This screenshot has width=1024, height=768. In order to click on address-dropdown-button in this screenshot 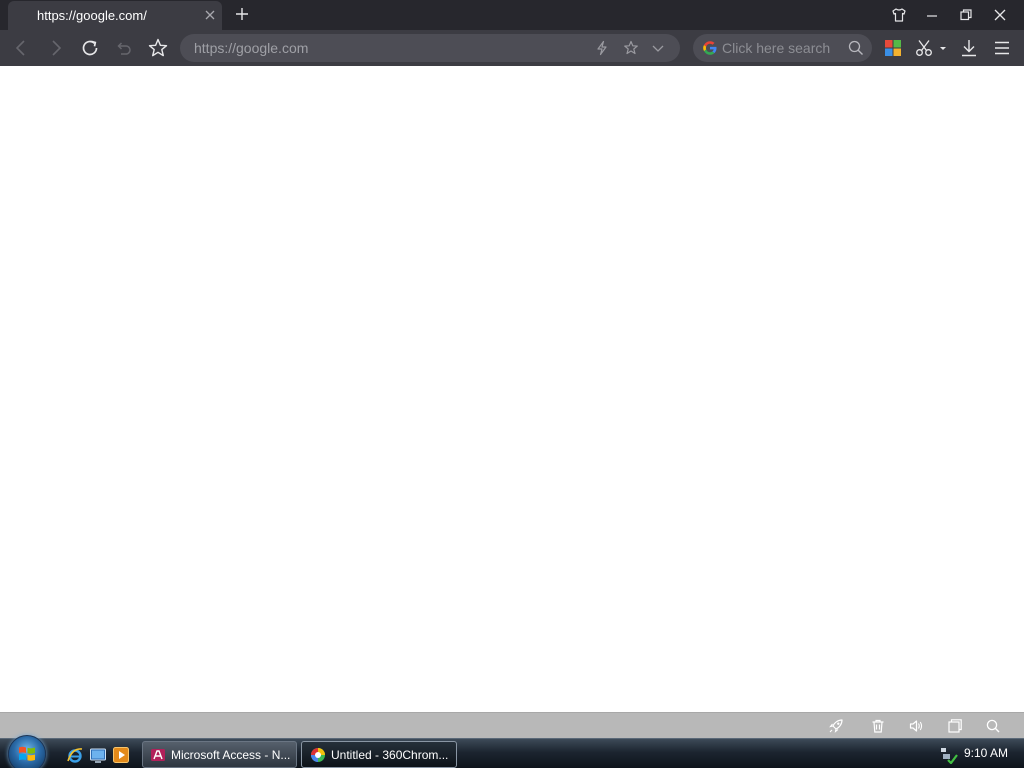, I will do `click(658, 48)`.